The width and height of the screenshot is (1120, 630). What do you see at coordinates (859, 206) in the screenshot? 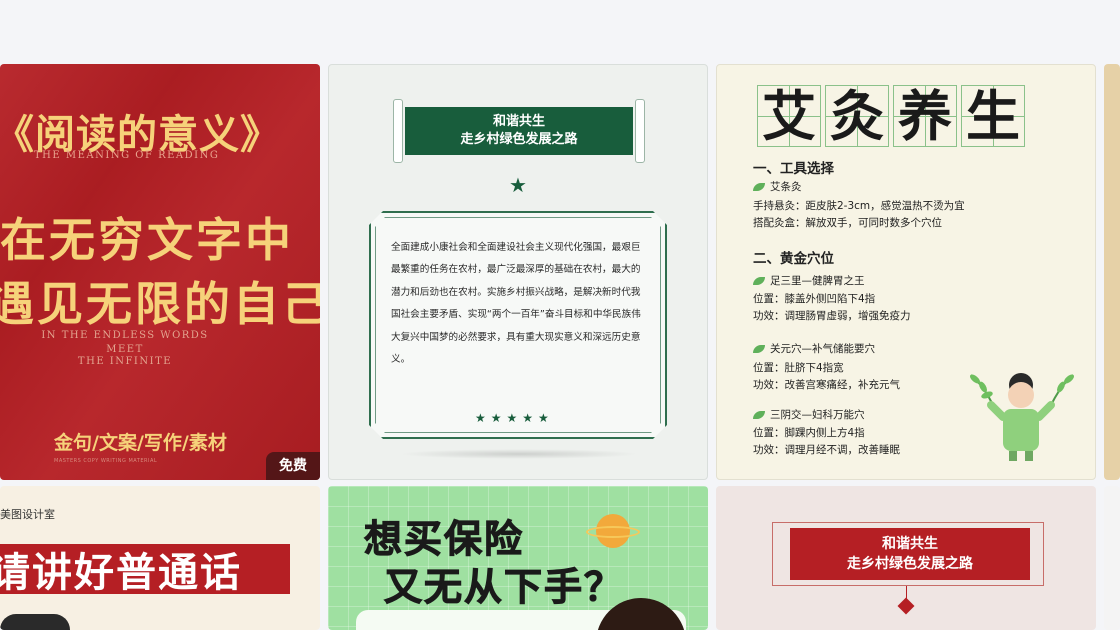
I see `item-text: 手持悬灸：距皮肤2-3cm，感觉温热不烫为宜` at bounding box center [859, 206].